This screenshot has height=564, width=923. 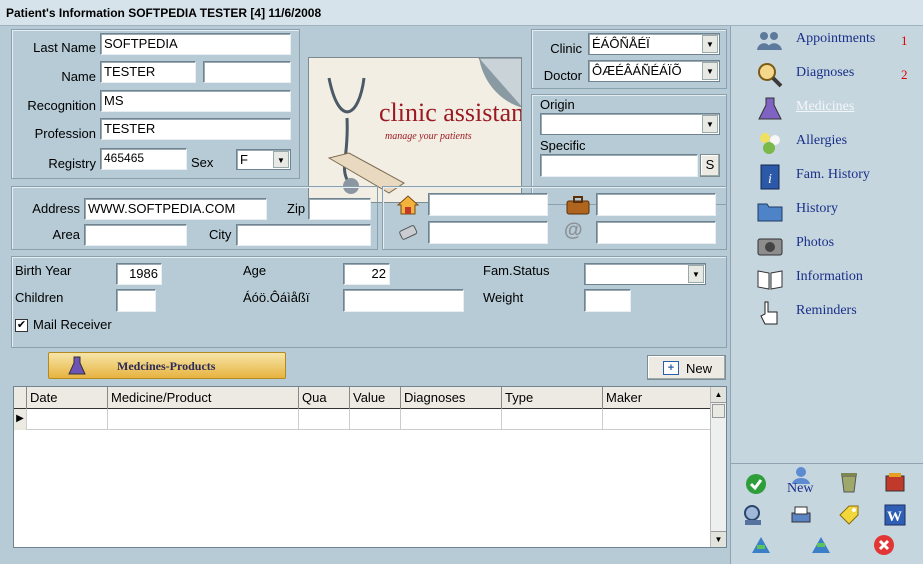 What do you see at coordinates (195, 129) in the screenshot?
I see `profession-field: TESTER` at bounding box center [195, 129].